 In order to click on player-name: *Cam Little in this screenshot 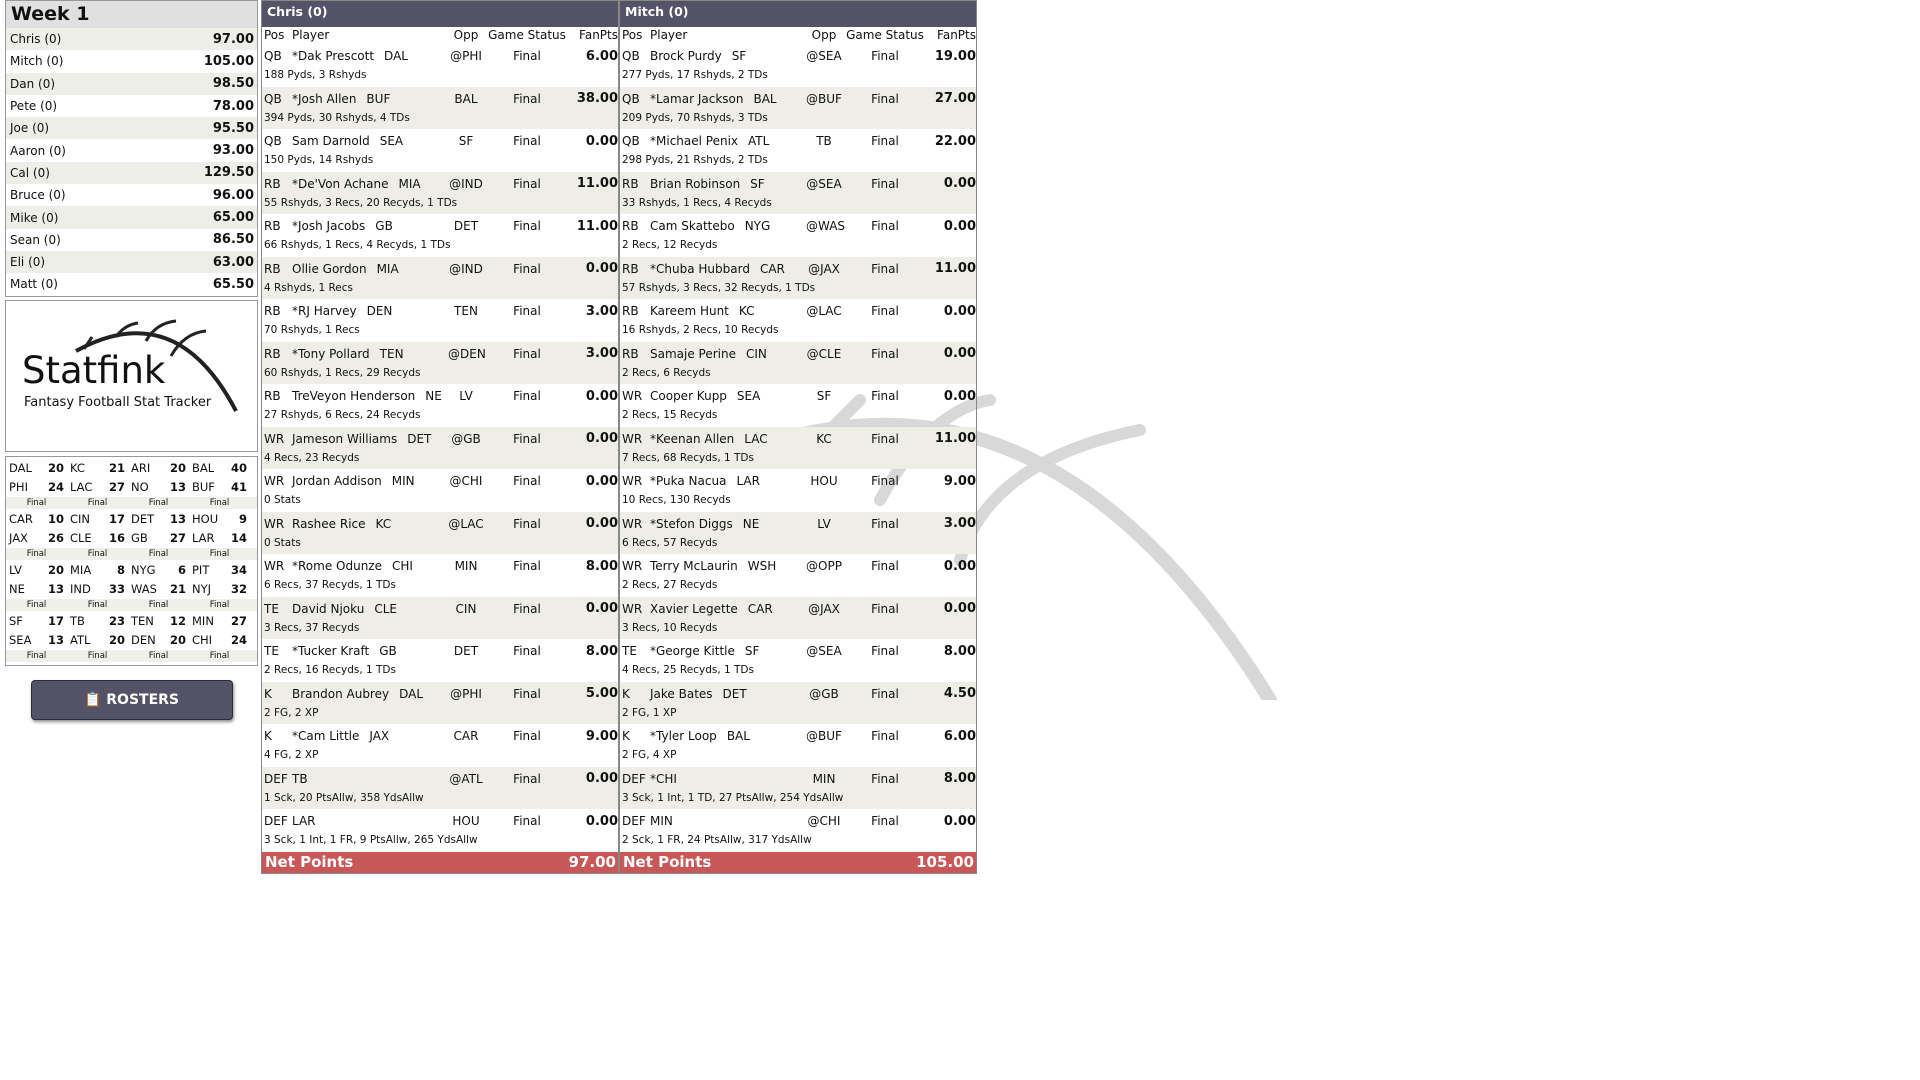, I will do `click(325, 736)`.